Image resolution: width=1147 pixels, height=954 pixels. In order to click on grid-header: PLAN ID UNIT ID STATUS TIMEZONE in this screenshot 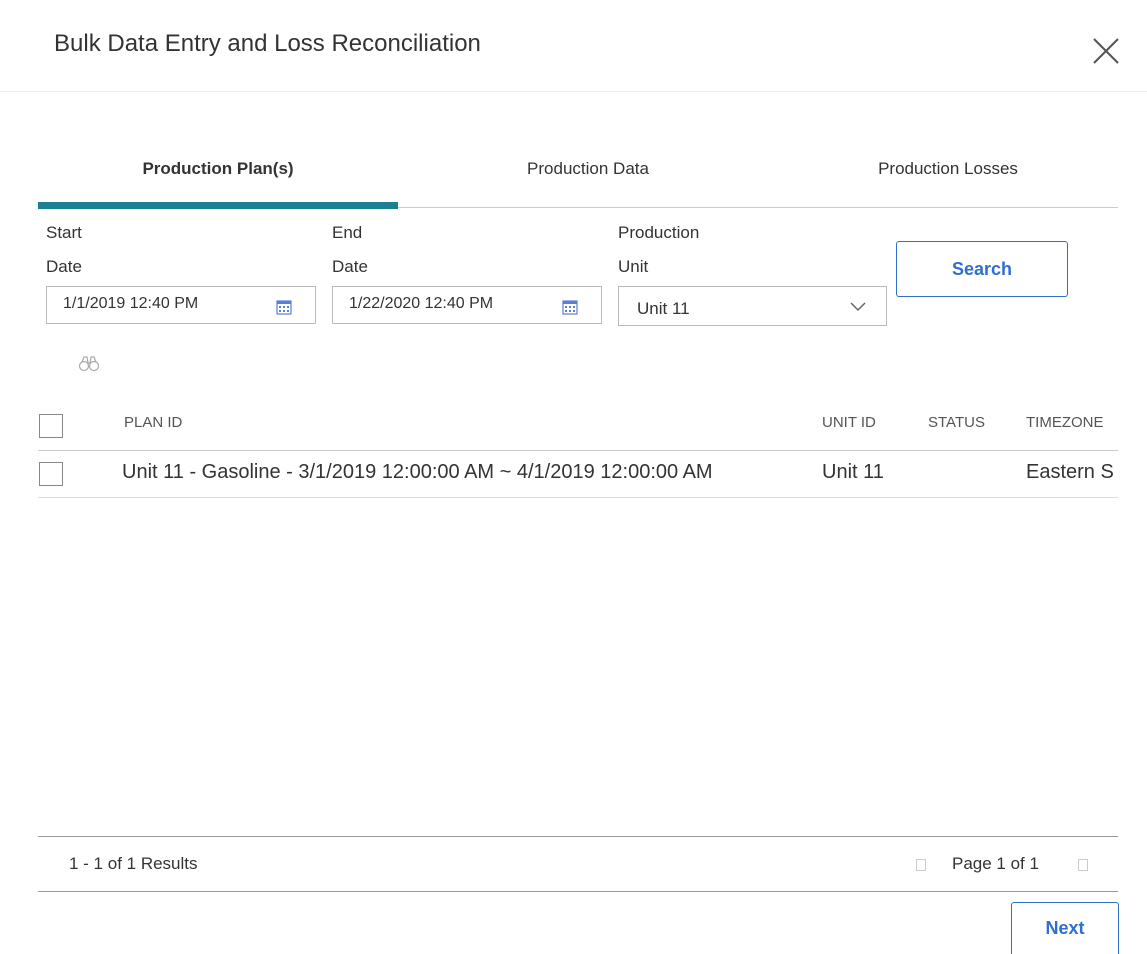, I will do `click(578, 425)`.